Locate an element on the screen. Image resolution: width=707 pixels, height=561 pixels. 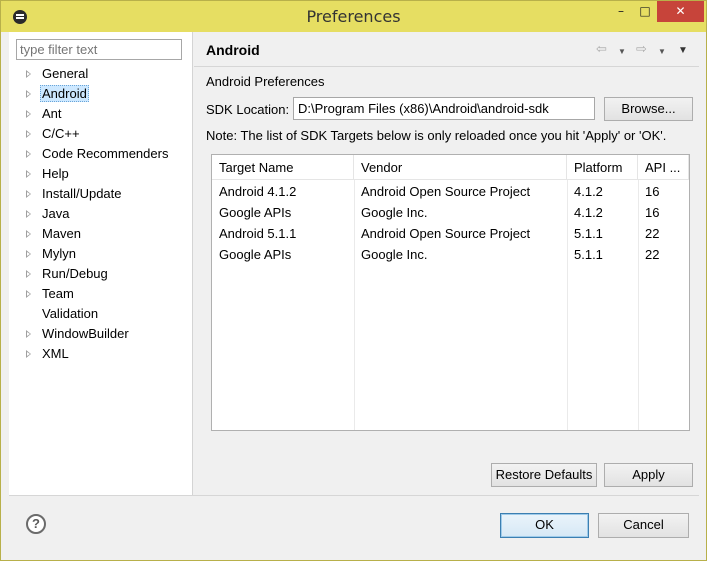
tree-item-xml: XML is located at coordinates (101, 354).